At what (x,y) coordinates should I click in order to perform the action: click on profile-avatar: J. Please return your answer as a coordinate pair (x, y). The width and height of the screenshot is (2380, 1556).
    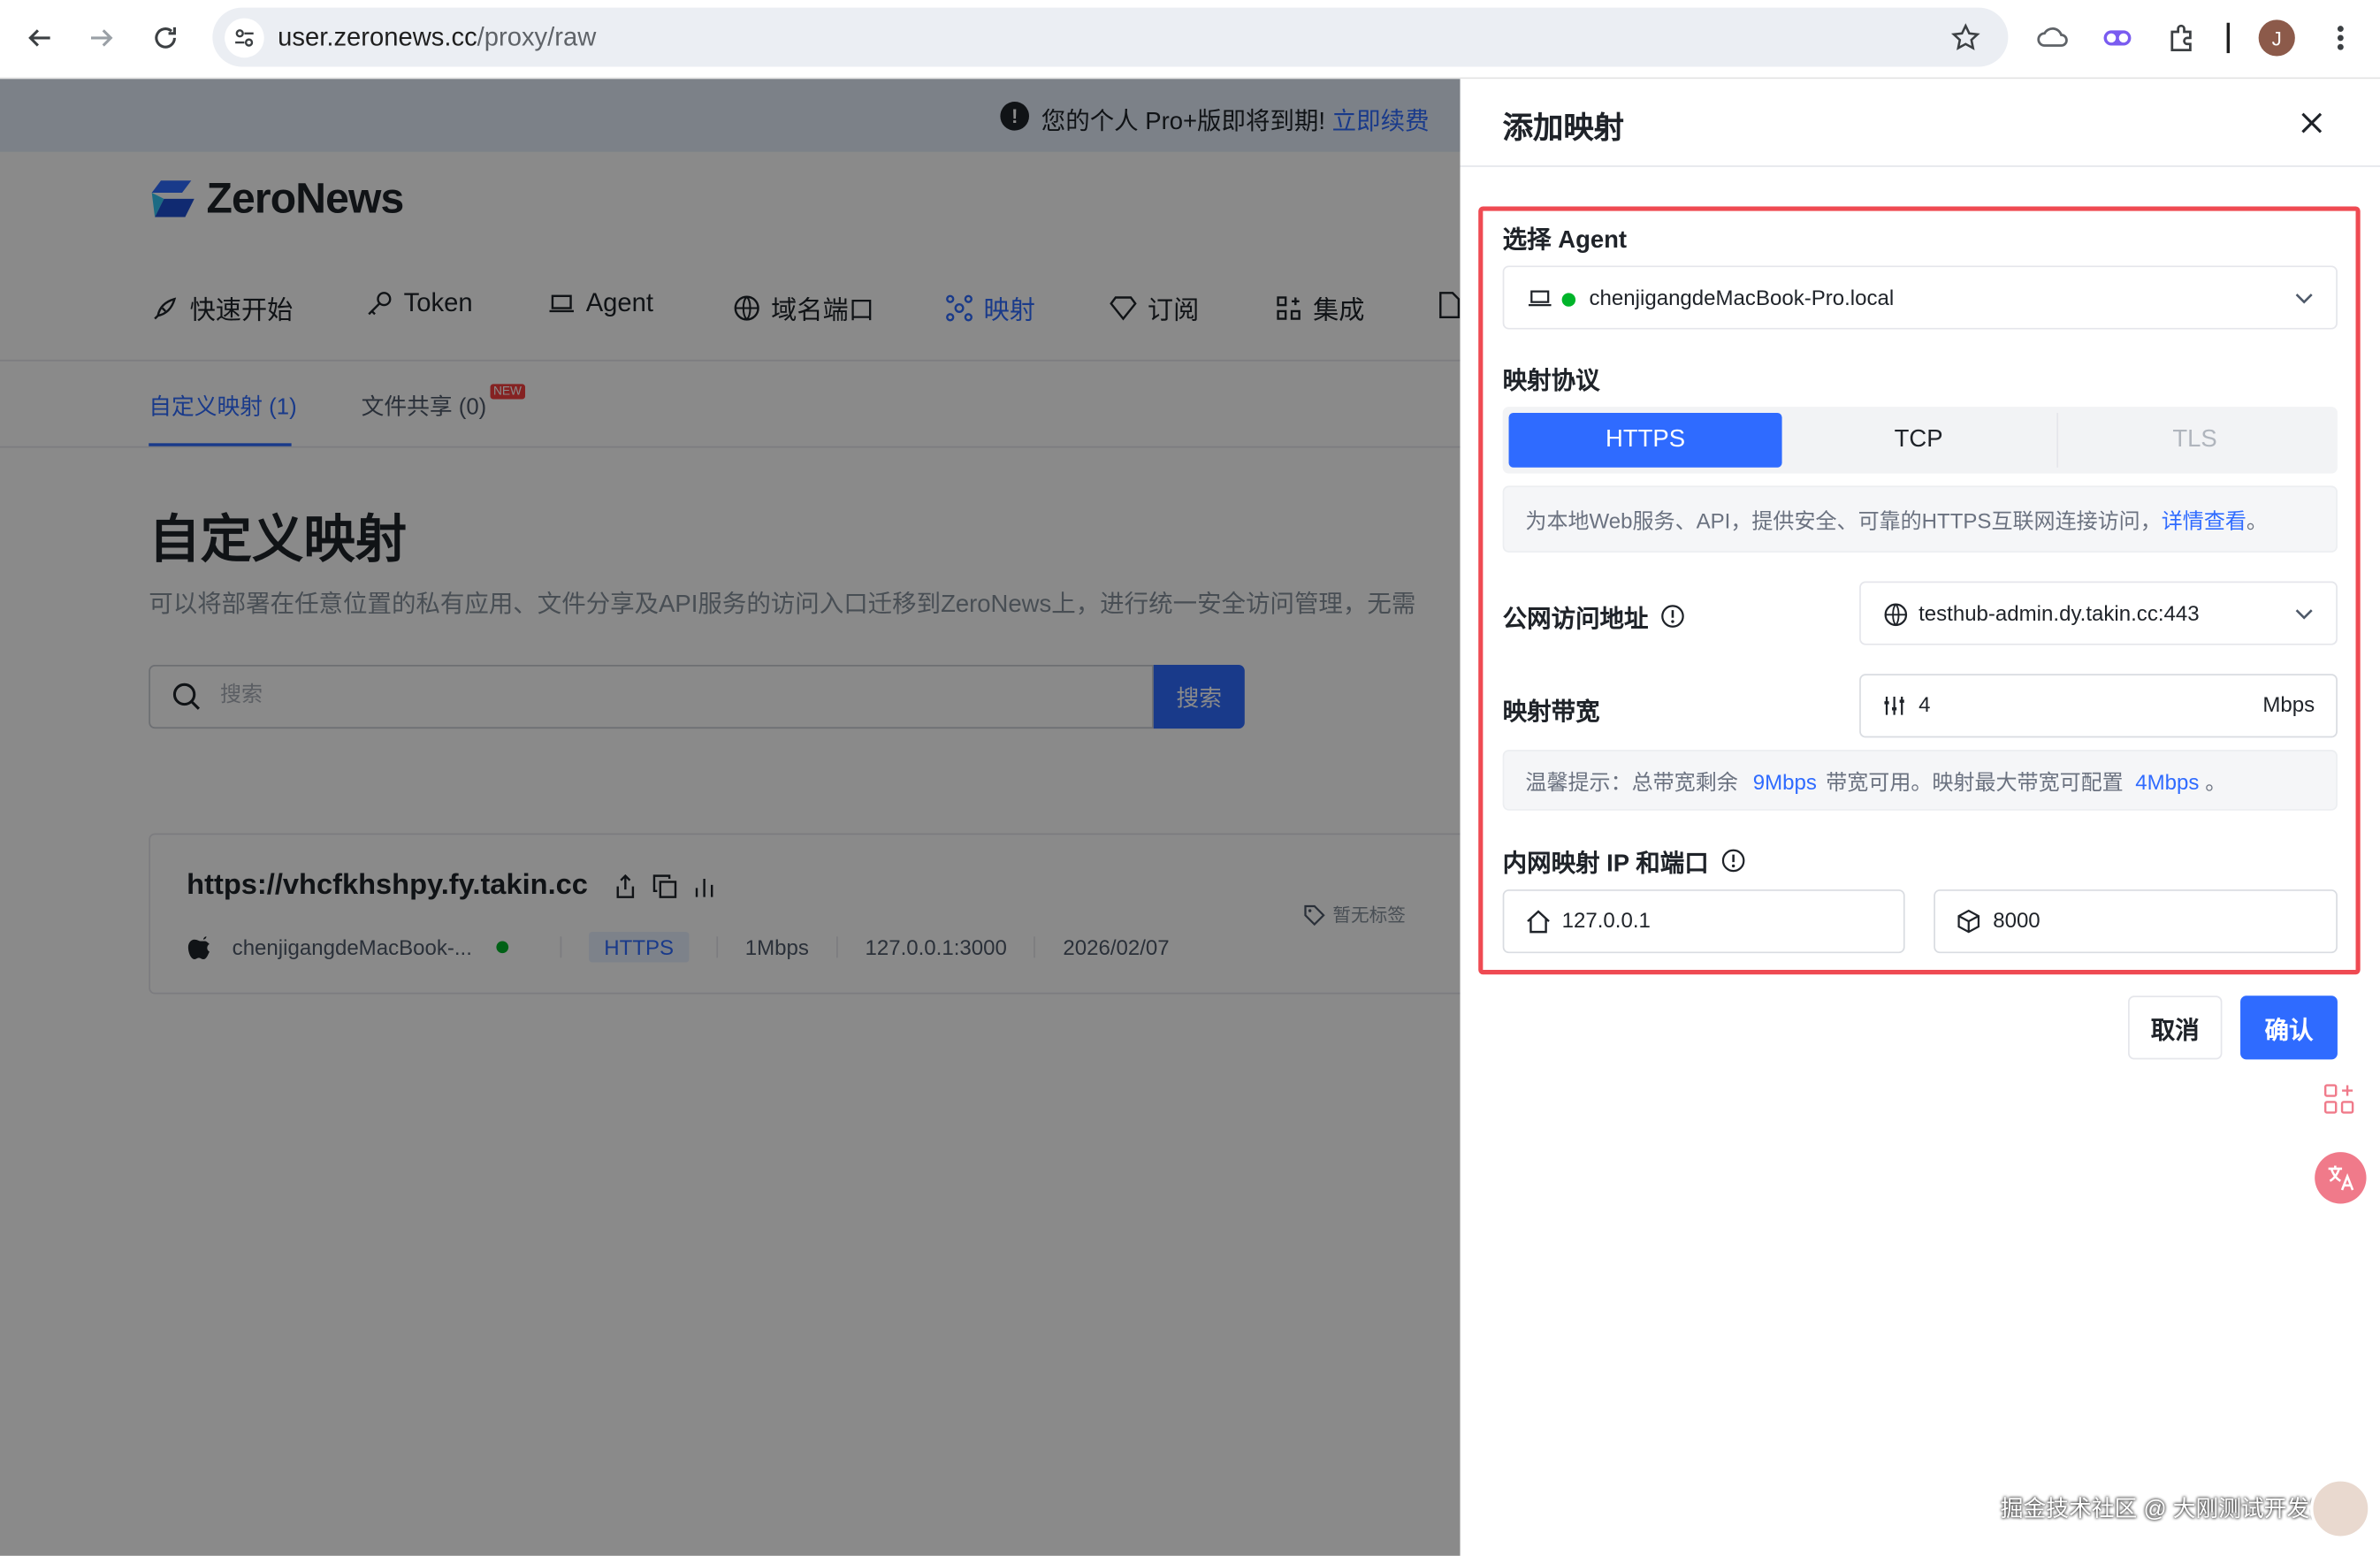
    Looking at the image, I should click on (2276, 38).